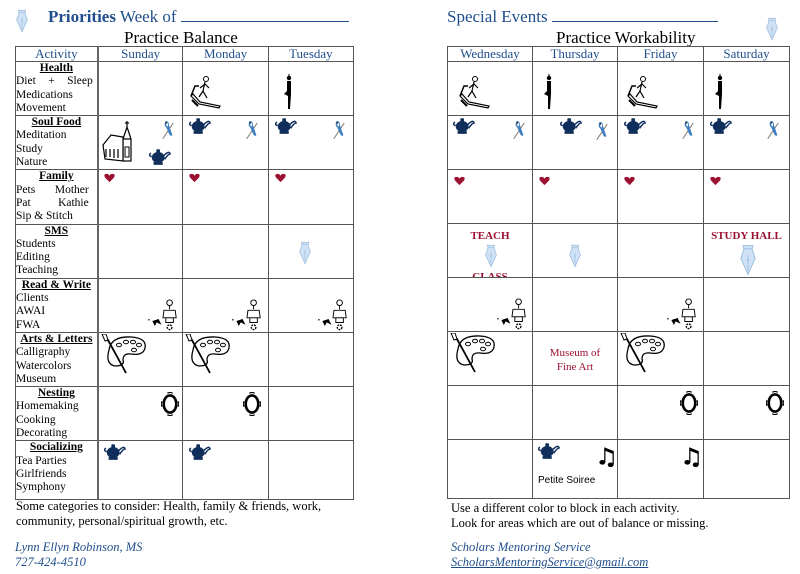 This screenshot has height=574, width=800. Describe the element at coordinates (56, 414) in the screenshot. I see `activity-nesting: Nesting Homemaking Cooking Decorating` at that location.